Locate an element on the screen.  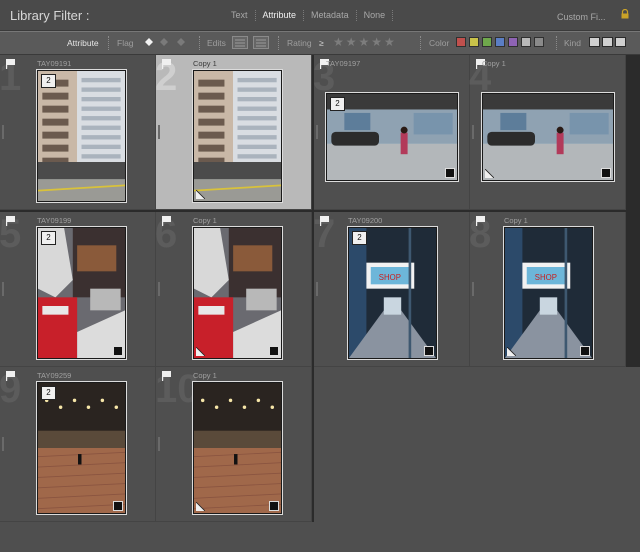
grid-cell: 5 TAY09199 2 is located at coordinates (78, 289).